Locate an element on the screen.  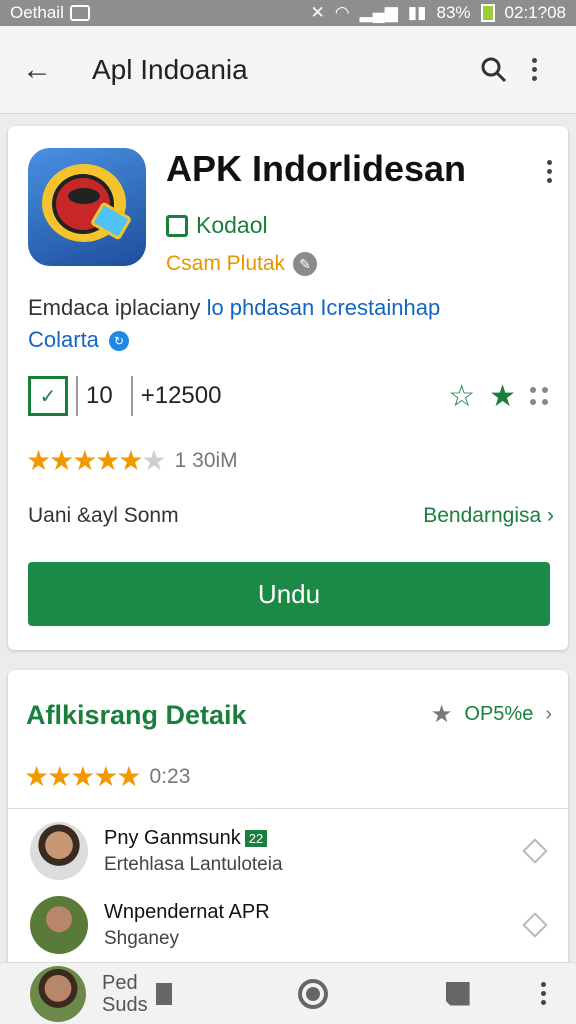
verified-check-icon is located at coordinates (177, 225).